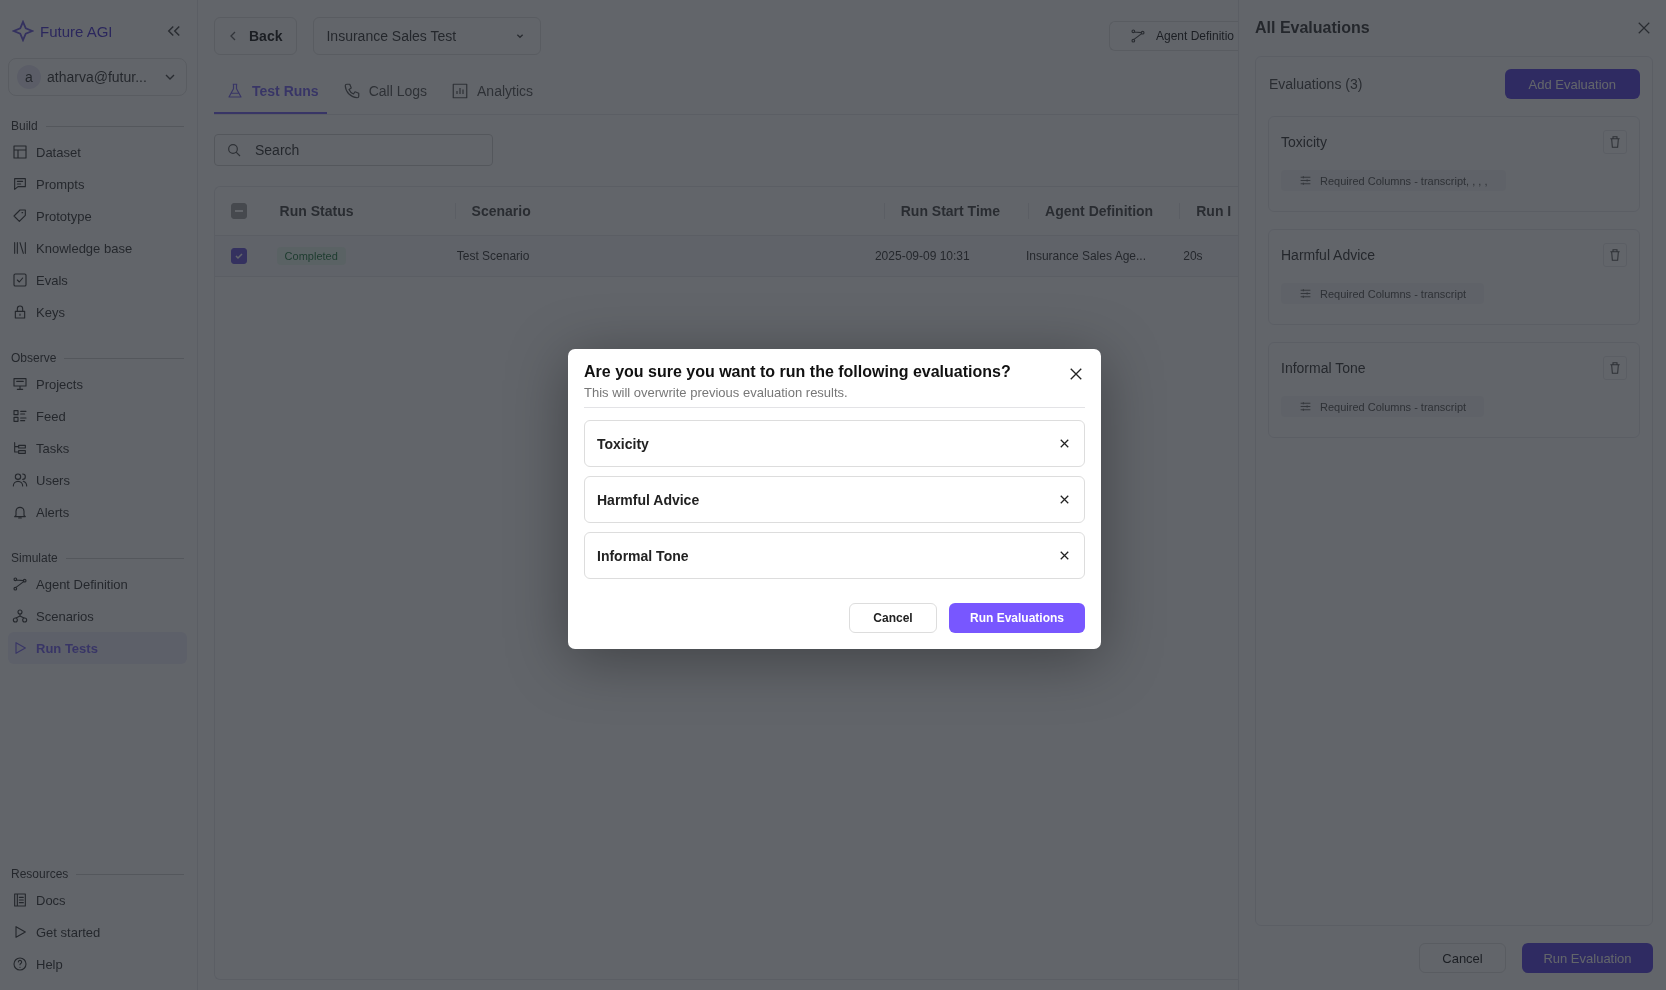 Image resolution: width=1666 pixels, height=990 pixels. Describe the element at coordinates (1214, 211) in the screenshot. I see `column-header: Run I` at that location.